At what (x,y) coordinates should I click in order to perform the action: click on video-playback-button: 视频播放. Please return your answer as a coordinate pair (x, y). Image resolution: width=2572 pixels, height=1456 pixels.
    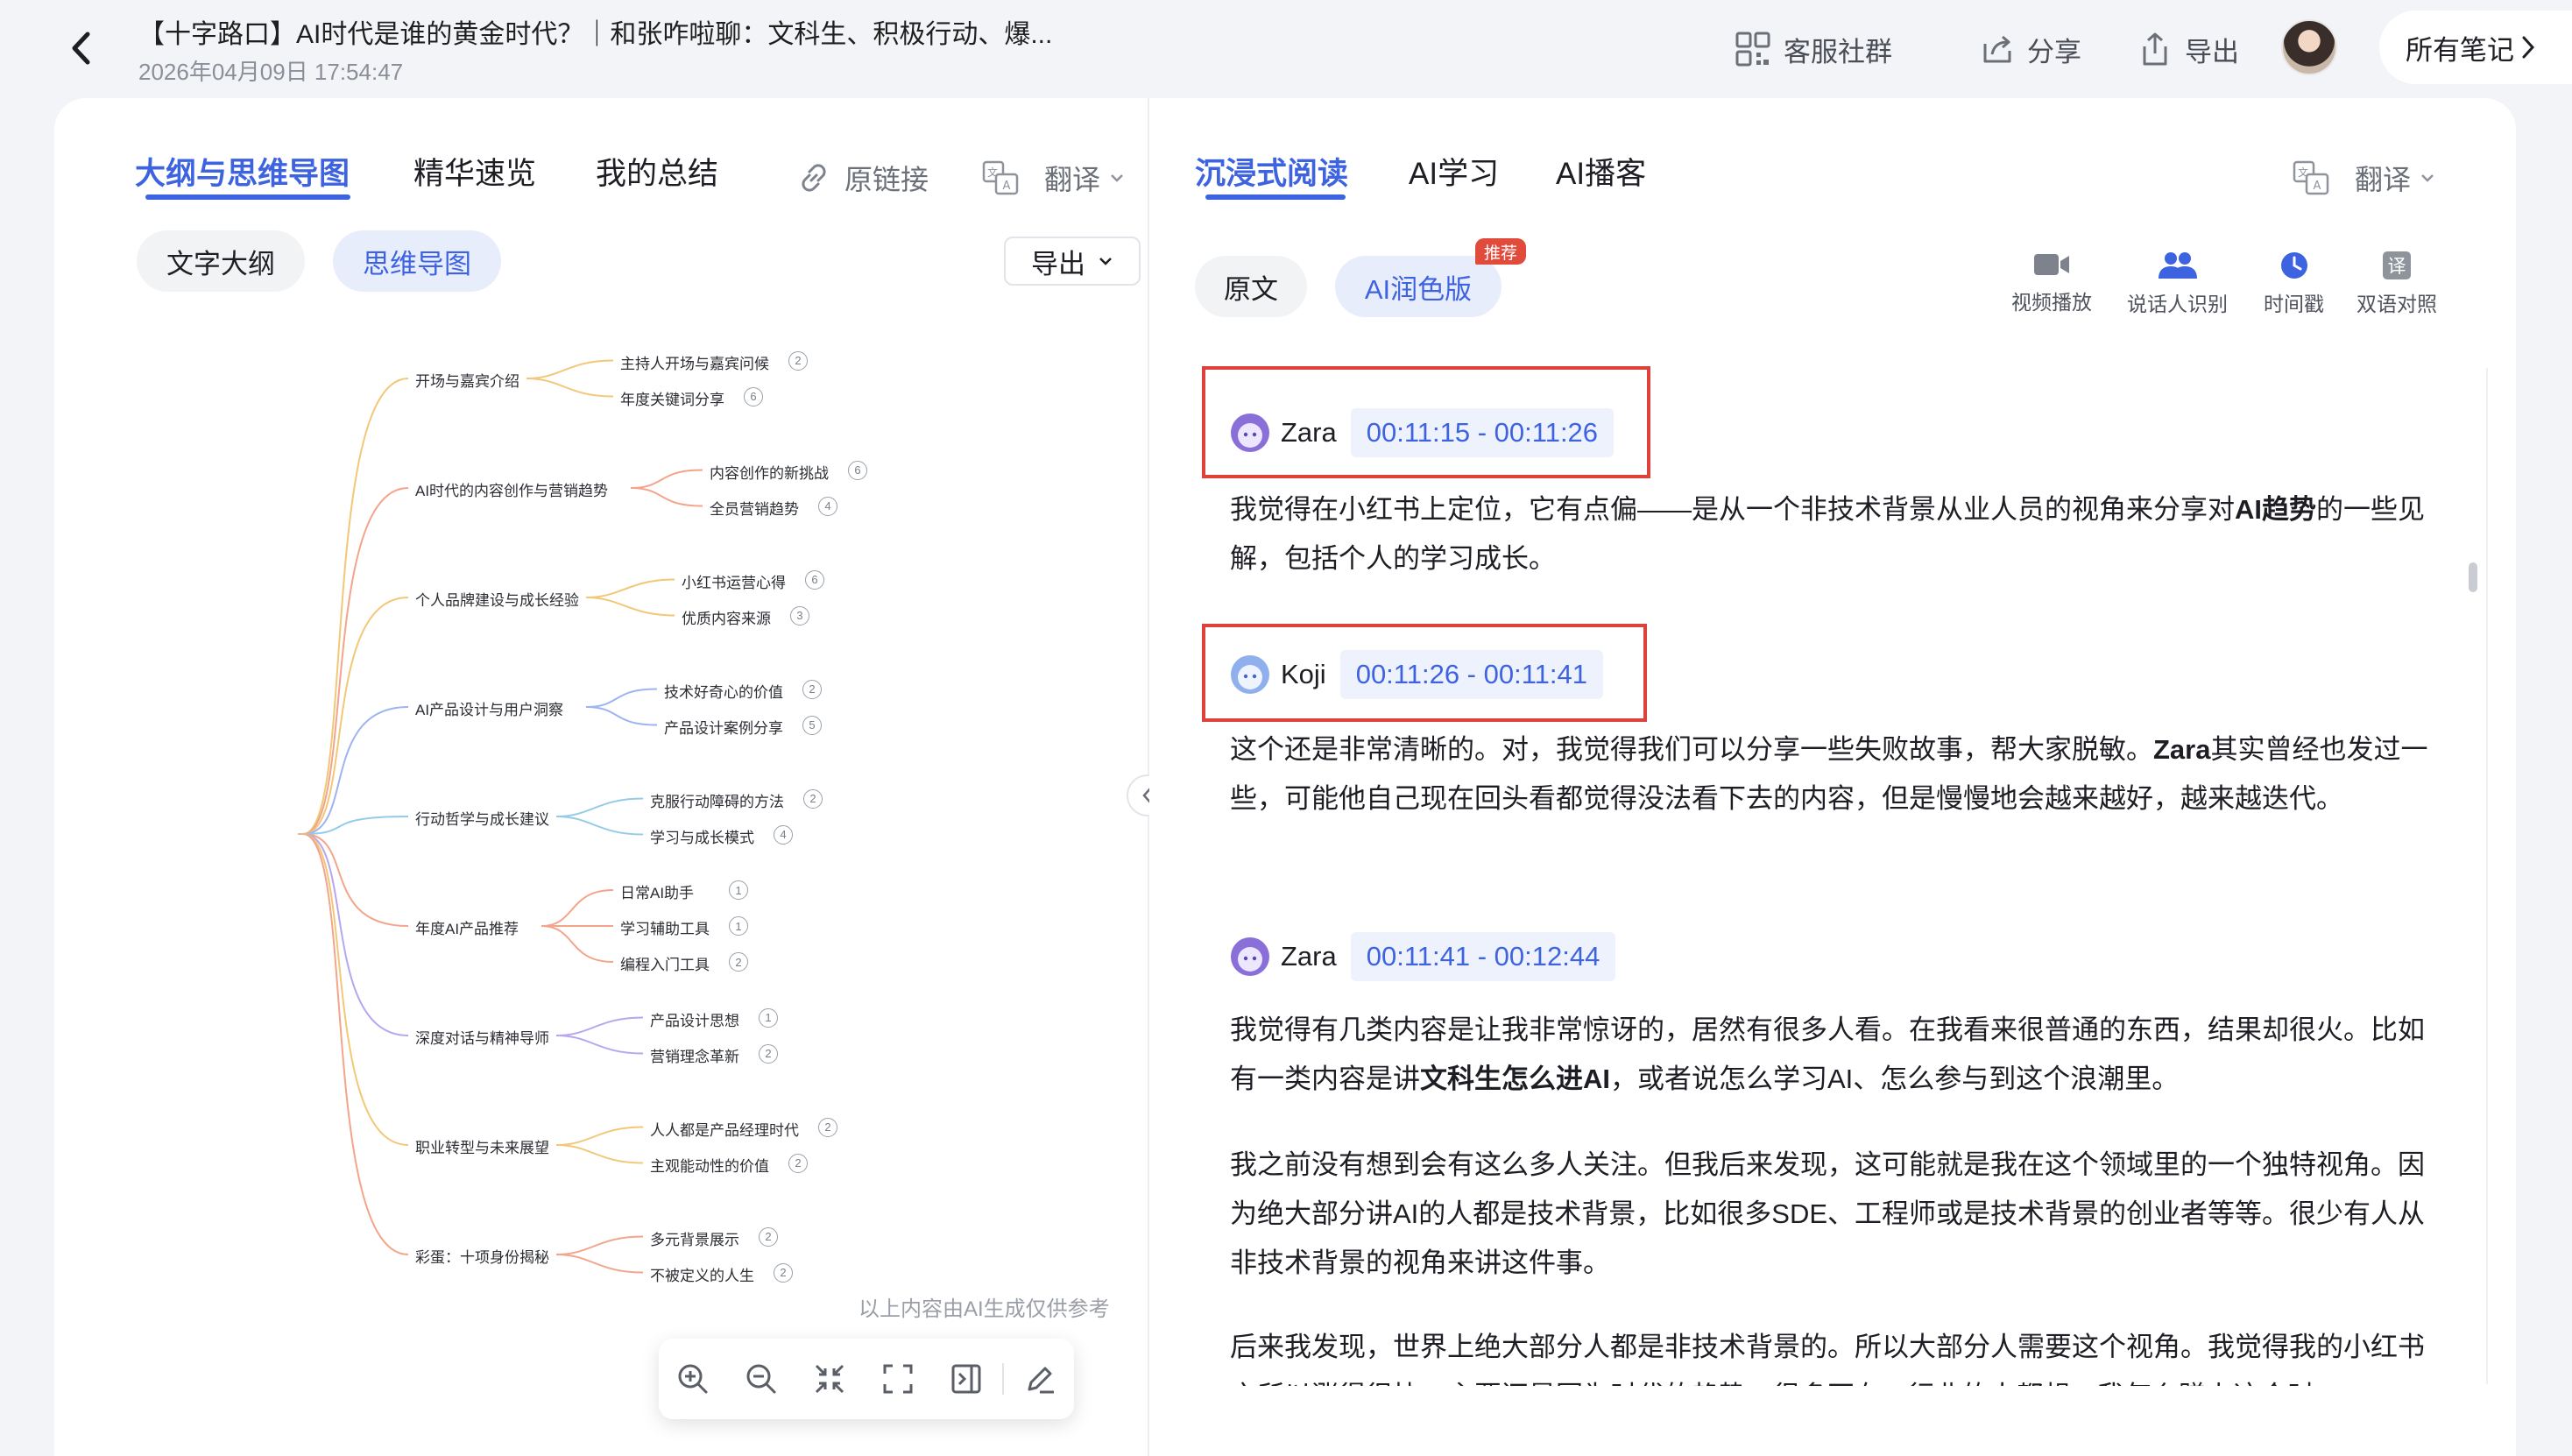
    Looking at the image, I should click on (2051, 283).